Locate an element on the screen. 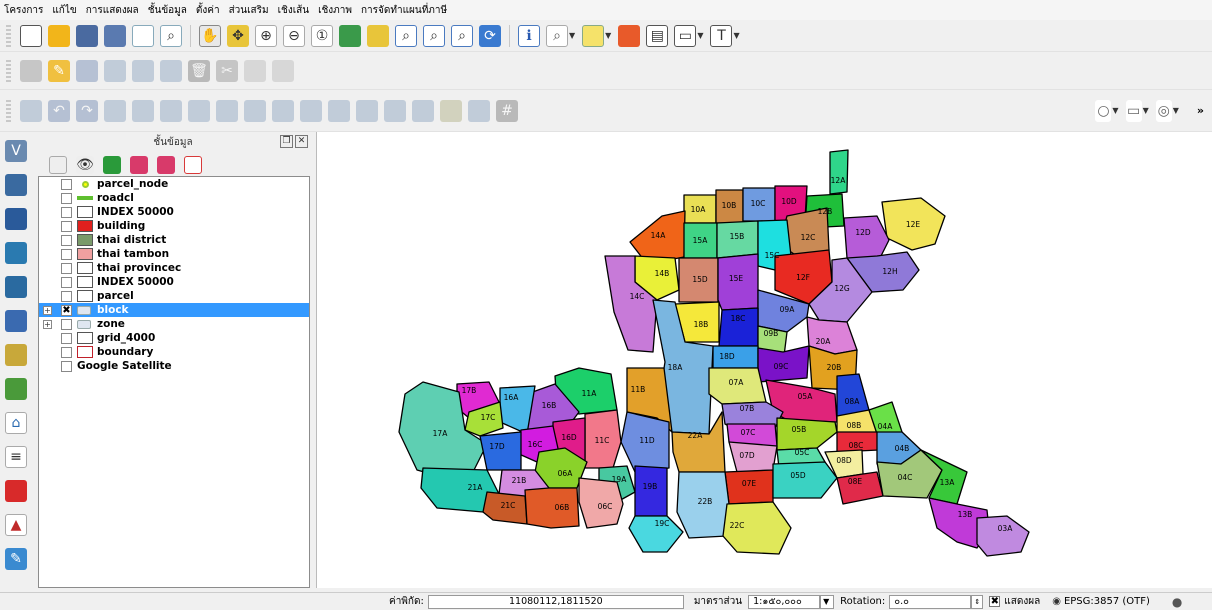 This screenshot has width=1212, height=610. layer-row-roadcl: roadcl is located at coordinates (174, 198).